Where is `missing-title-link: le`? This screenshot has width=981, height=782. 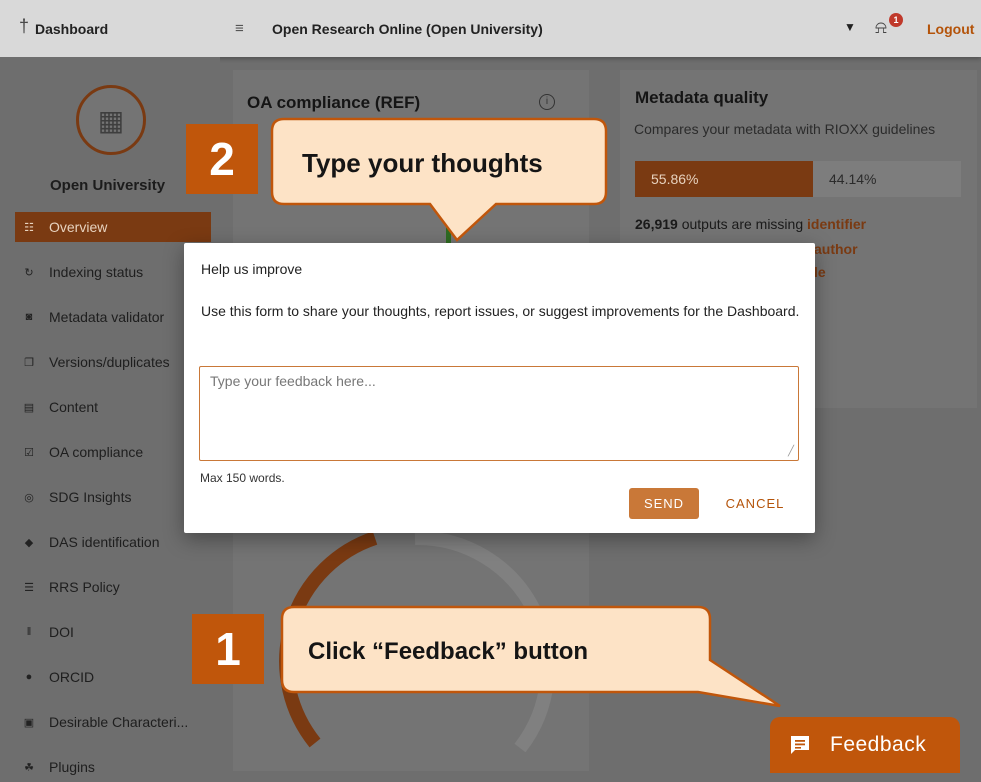
missing-title-link: le is located at coordinates (820, 272).